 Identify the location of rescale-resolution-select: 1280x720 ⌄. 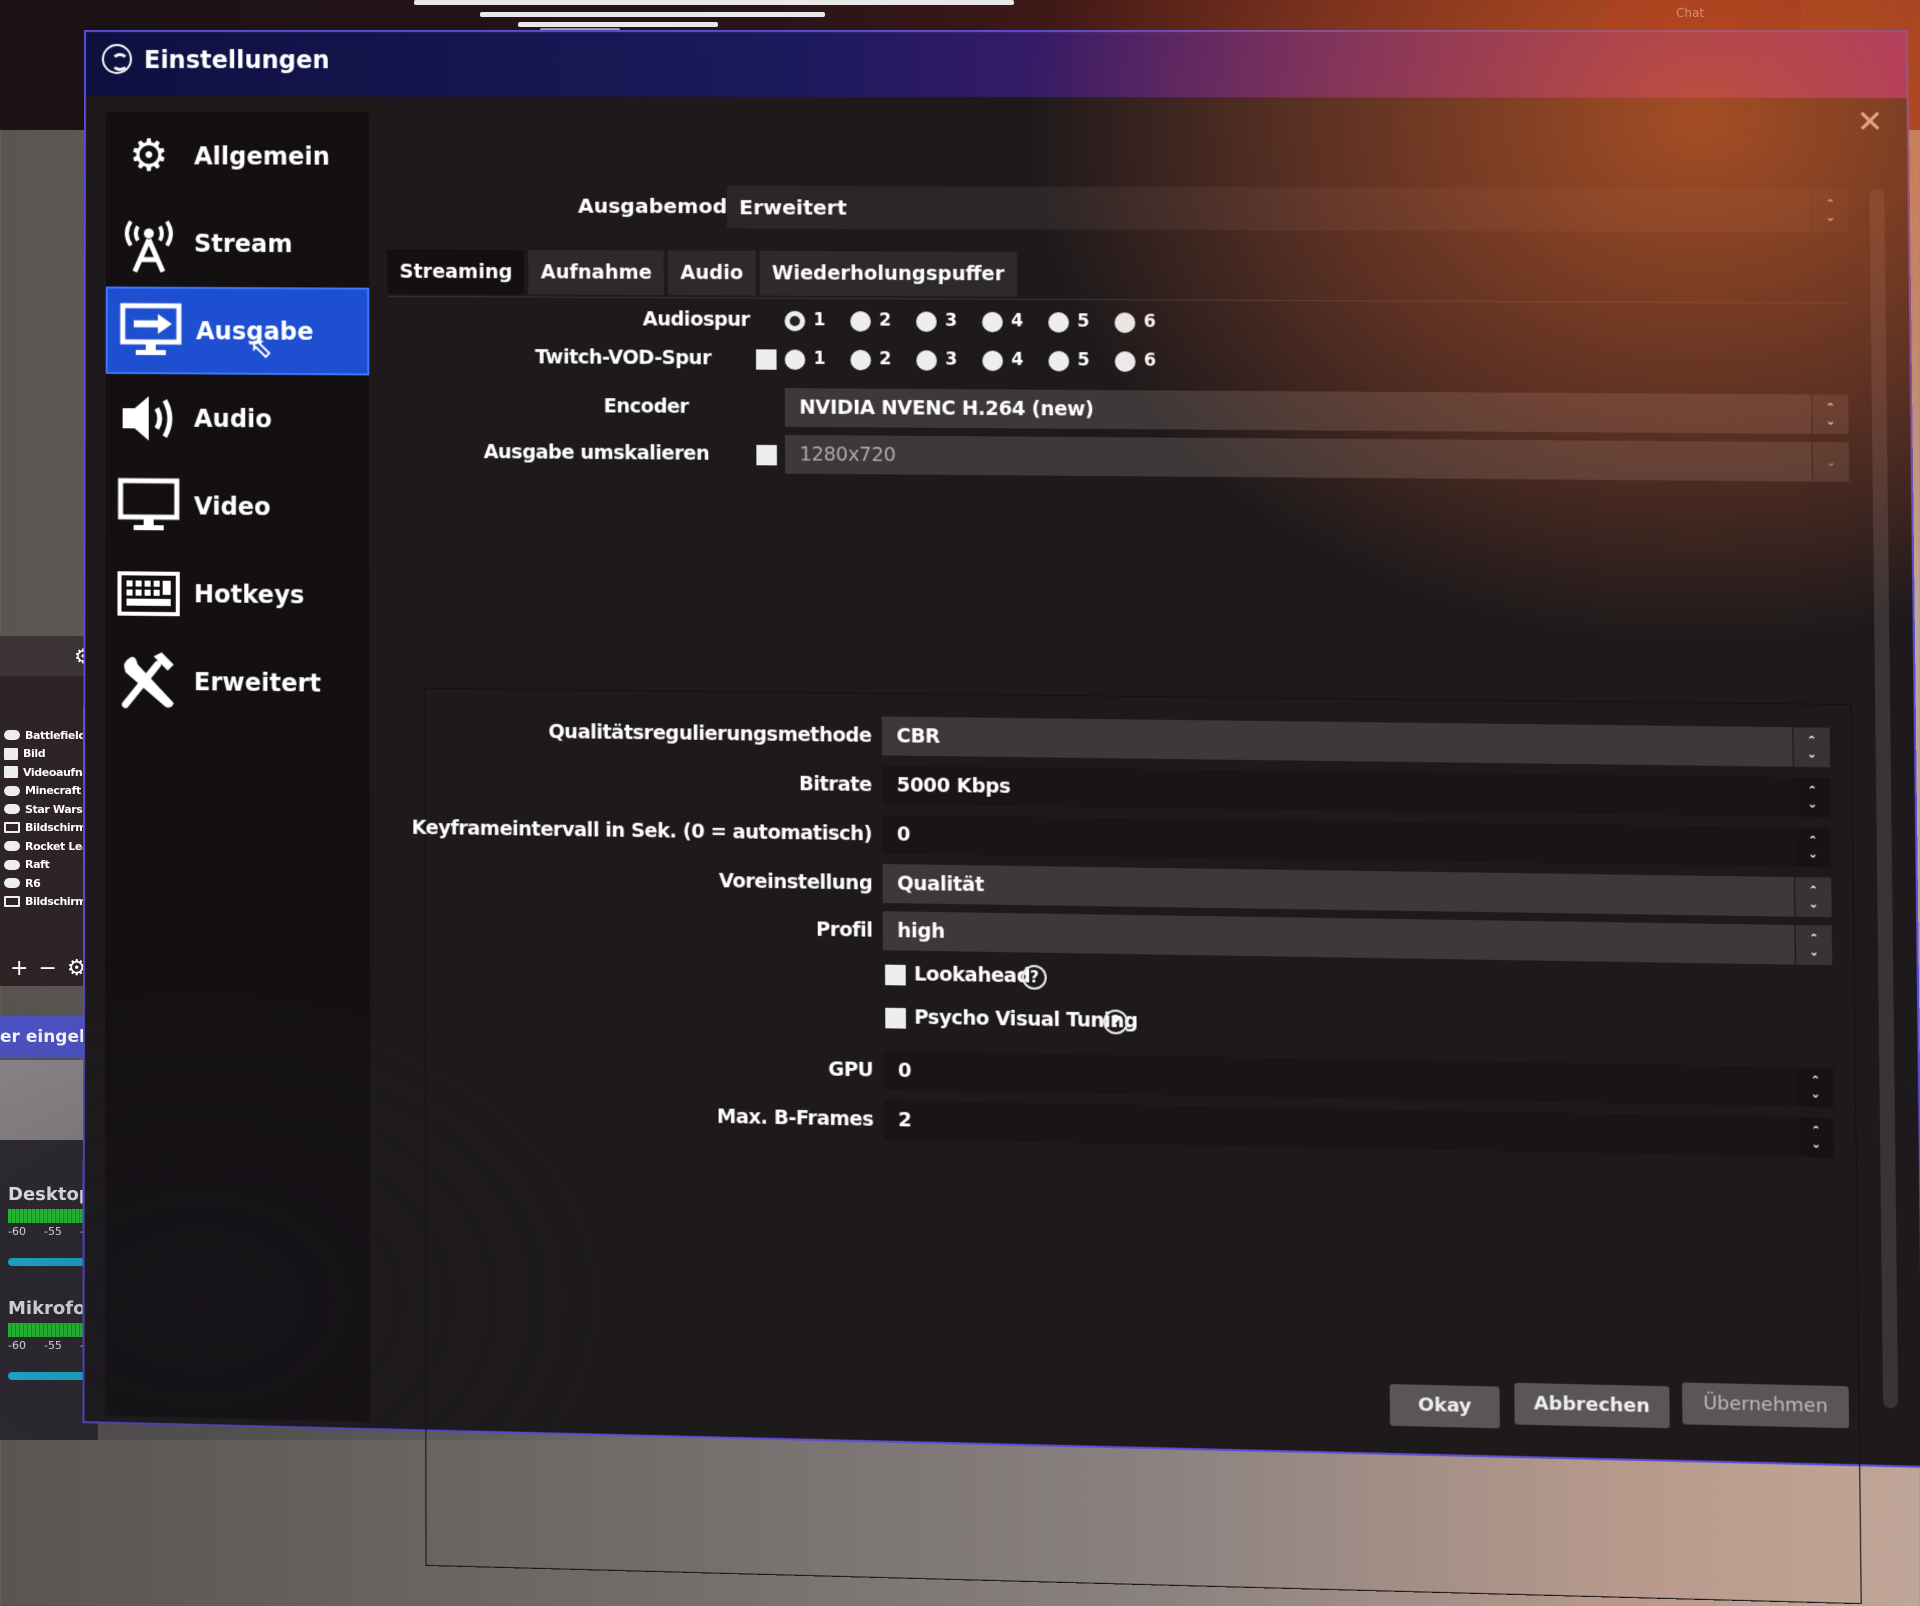
(1317, 458).